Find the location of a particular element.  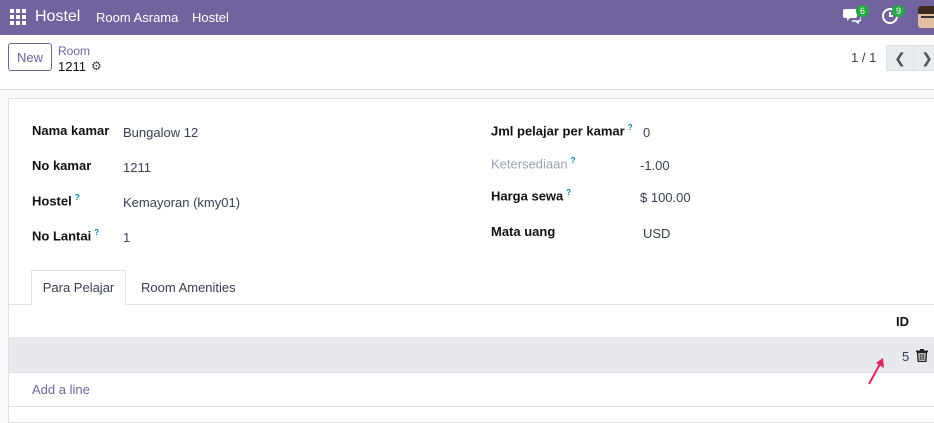

label-mata-uang: Mata uang is located at coordinates (523, 231).